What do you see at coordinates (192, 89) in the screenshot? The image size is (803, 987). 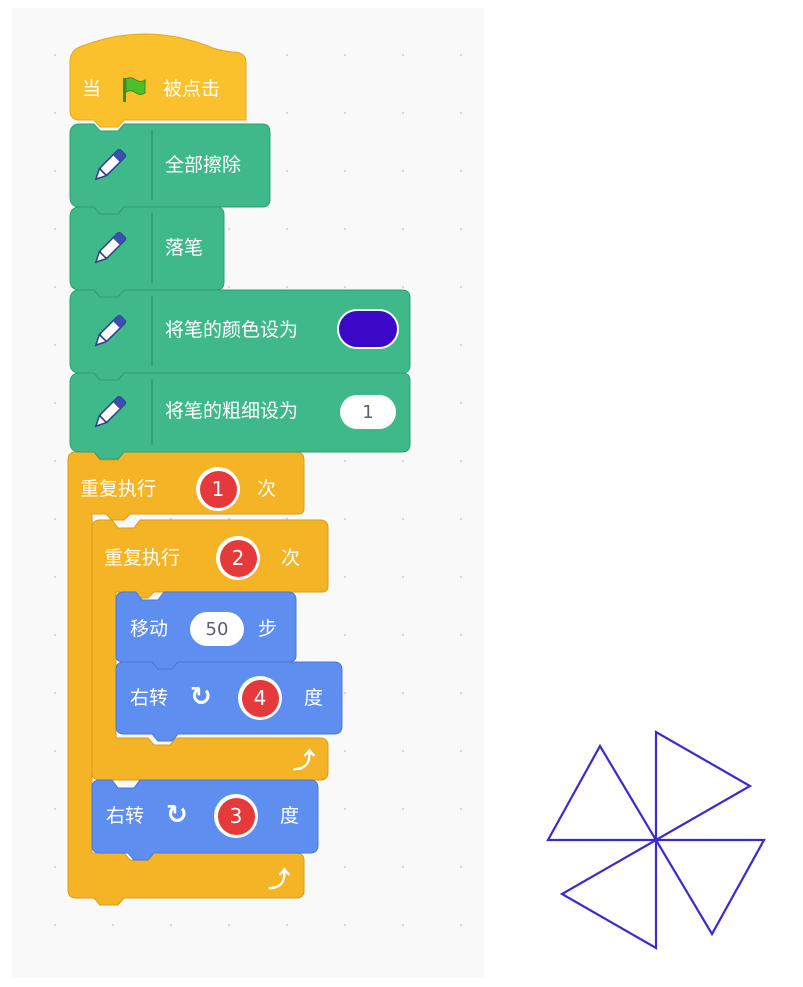 I see `when-flag-suffix: 被点击` at bounding box center [192, 89].